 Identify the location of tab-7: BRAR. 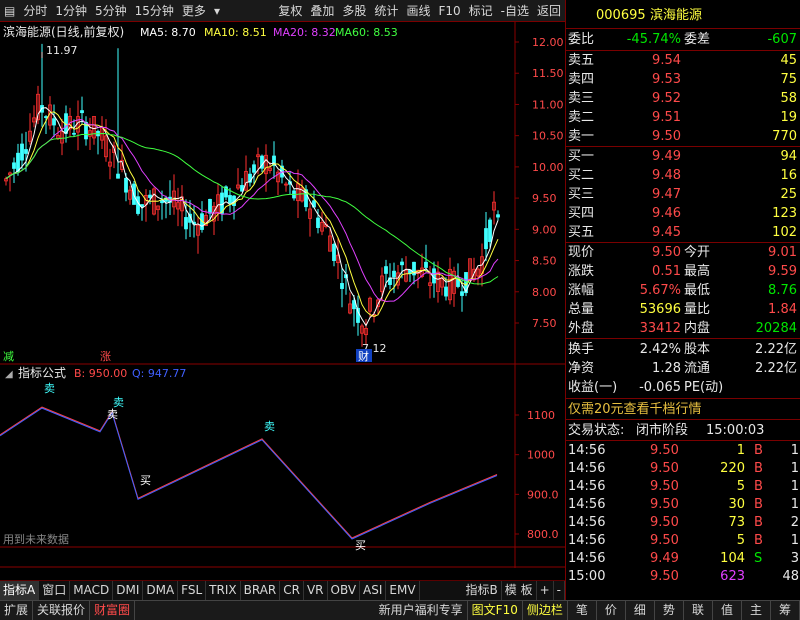
(261, 590).